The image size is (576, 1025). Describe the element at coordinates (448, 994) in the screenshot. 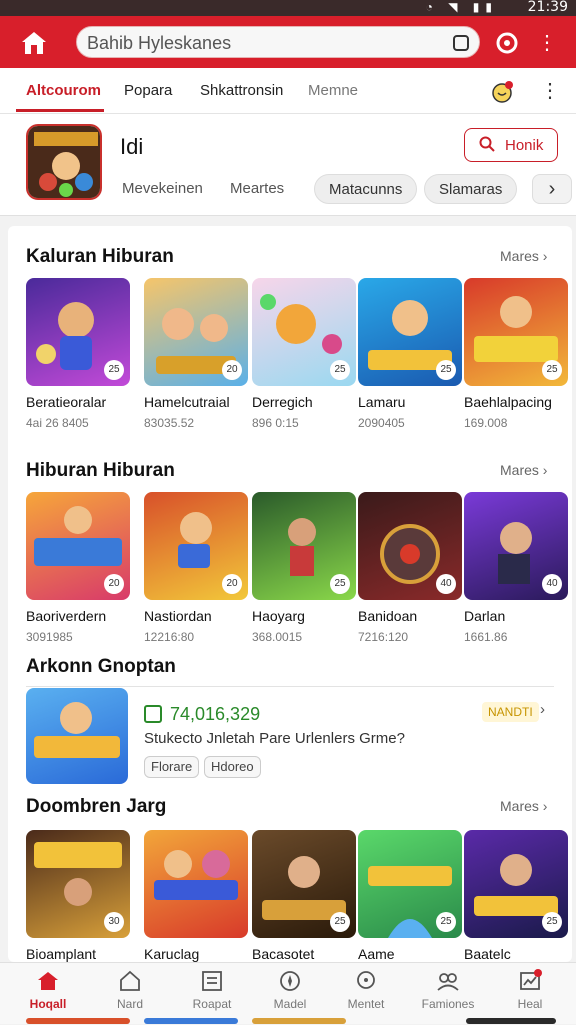

I see `nav-item-5: Famiones` at that location.